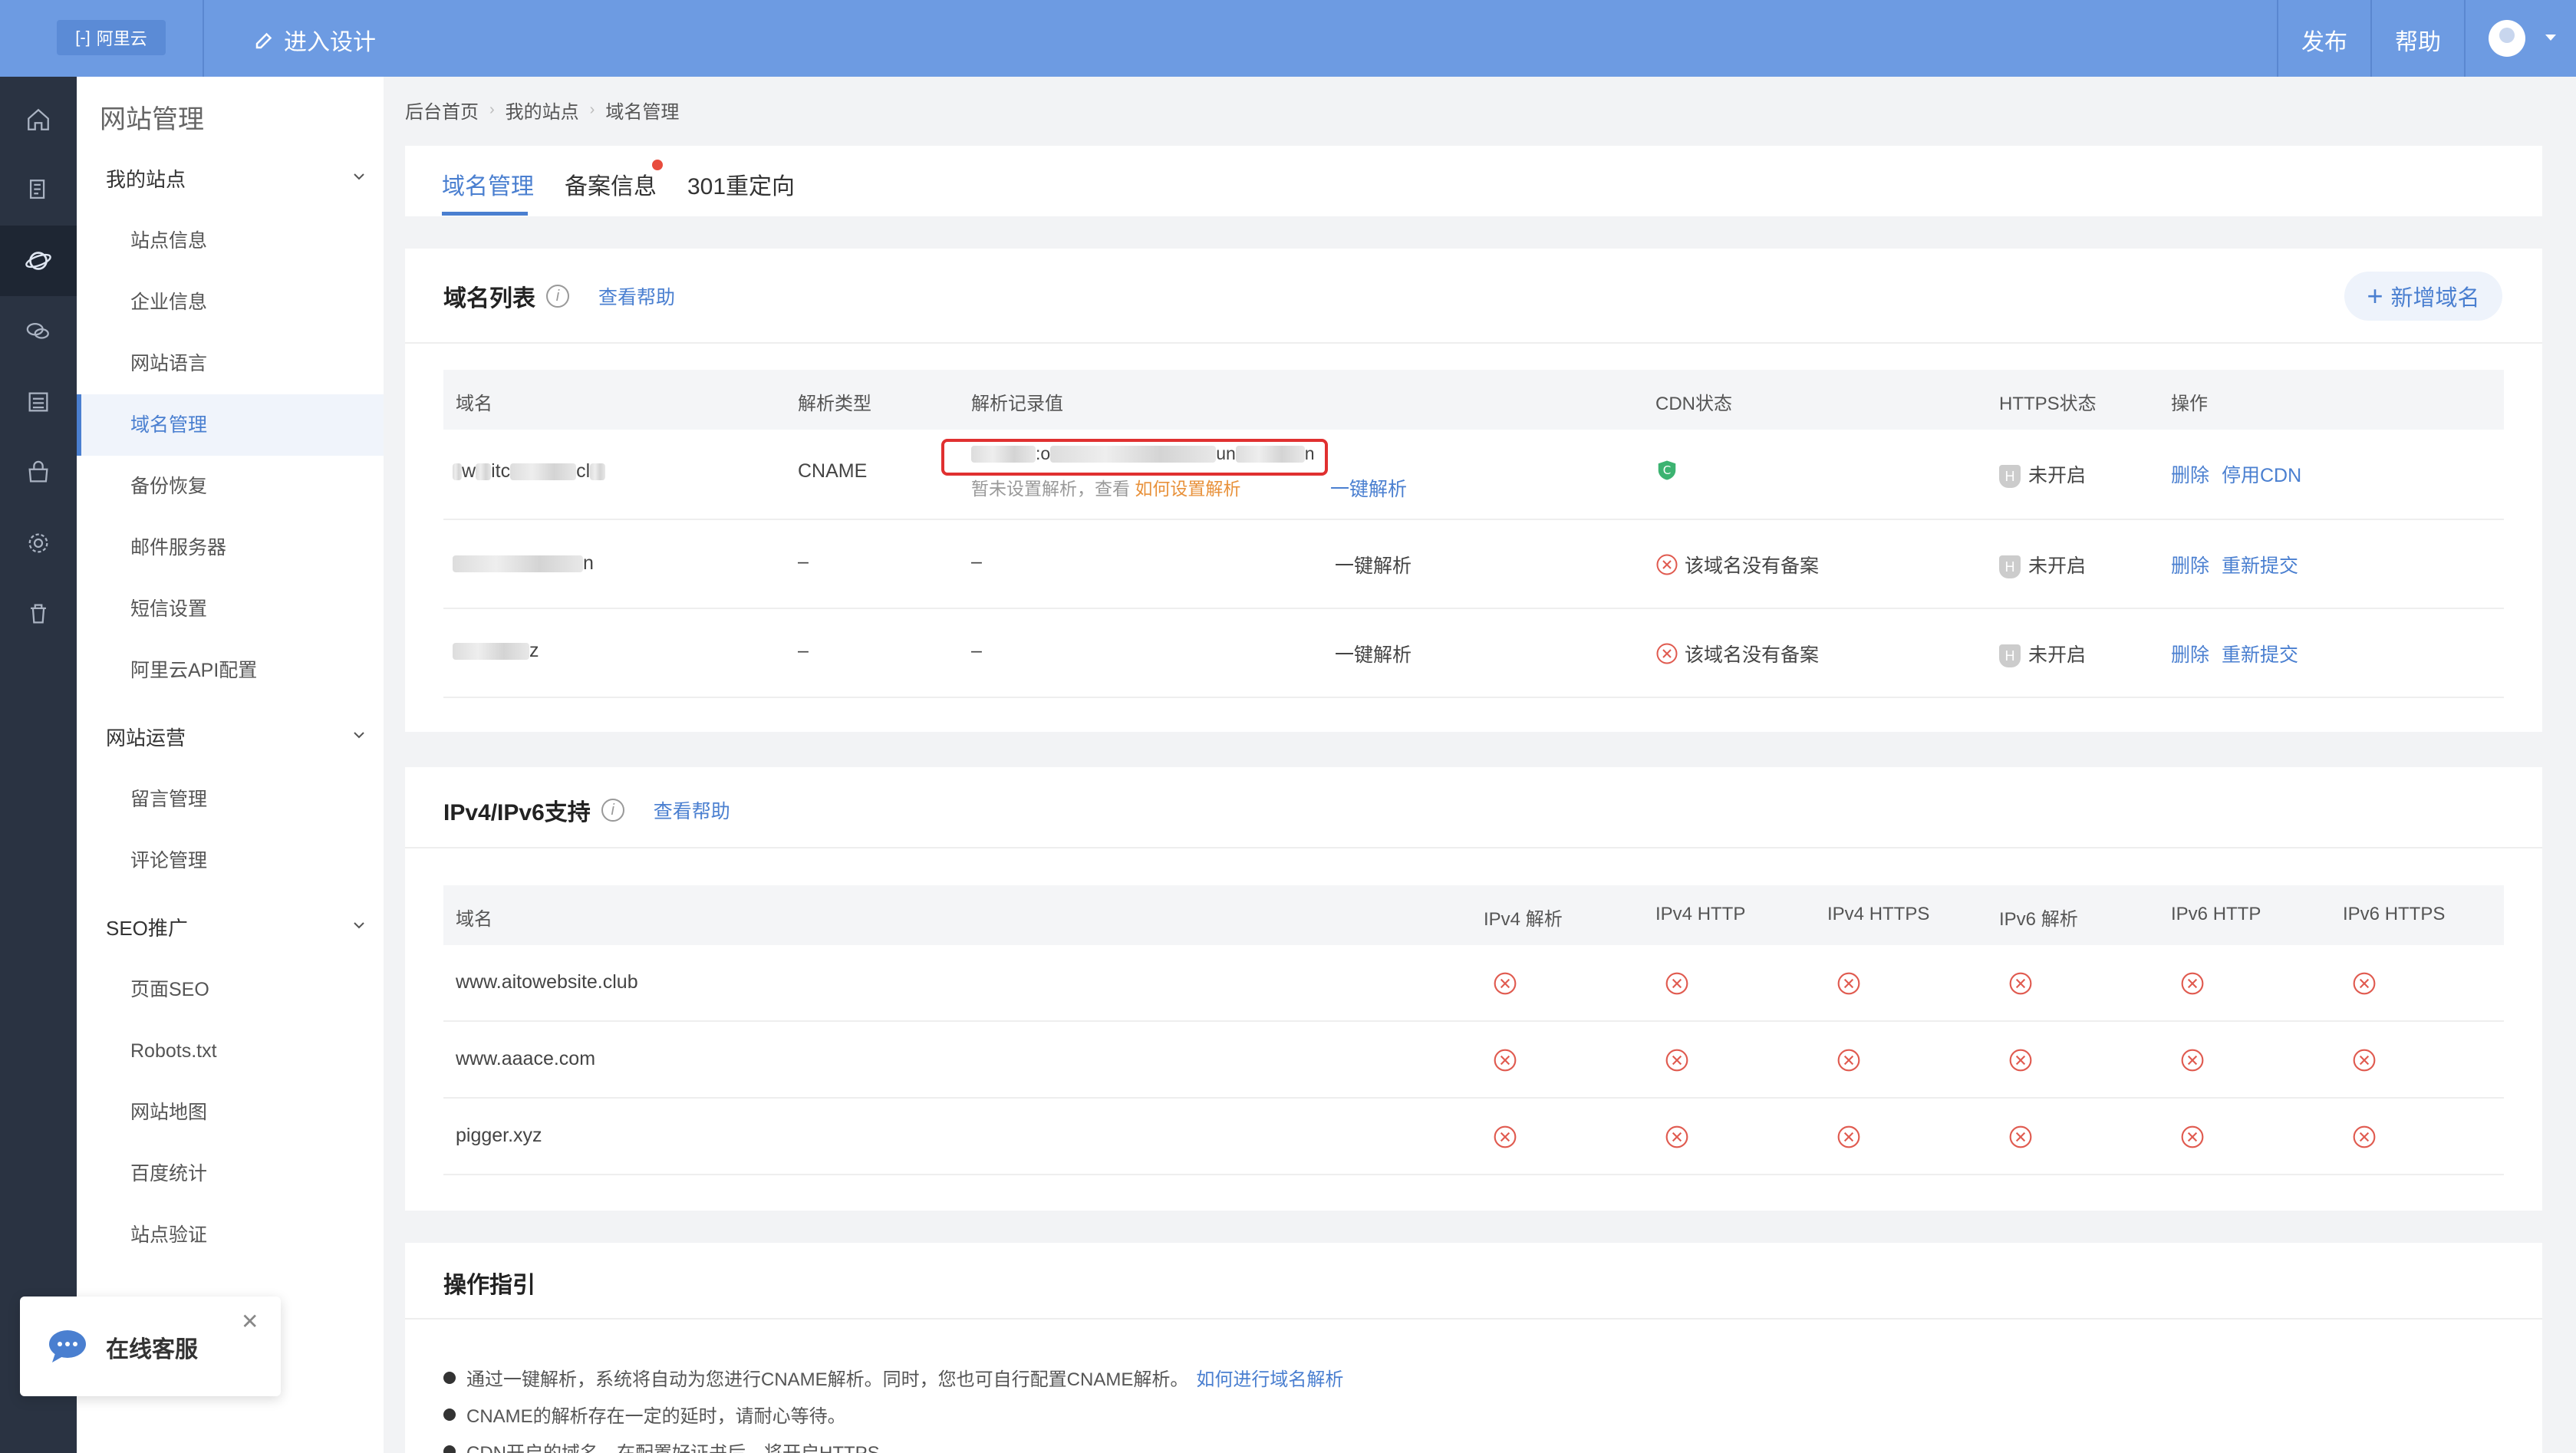 The height and width of the screenshot is (1453, 2576). Describe the element at coordinates (2507, 39) in the screenshot. I see `avatar` at that location.